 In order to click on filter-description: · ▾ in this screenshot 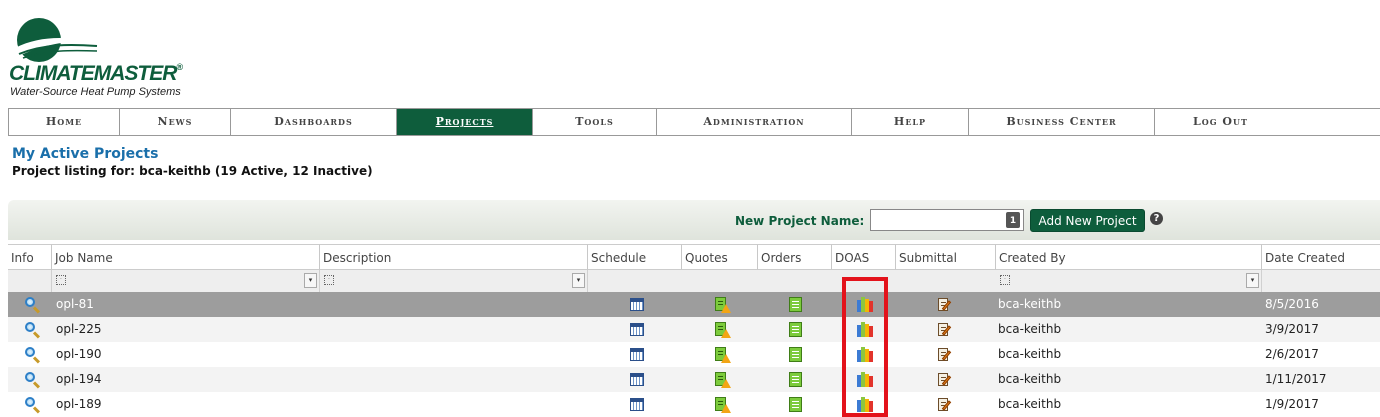, I will do `click(454, 281)`.